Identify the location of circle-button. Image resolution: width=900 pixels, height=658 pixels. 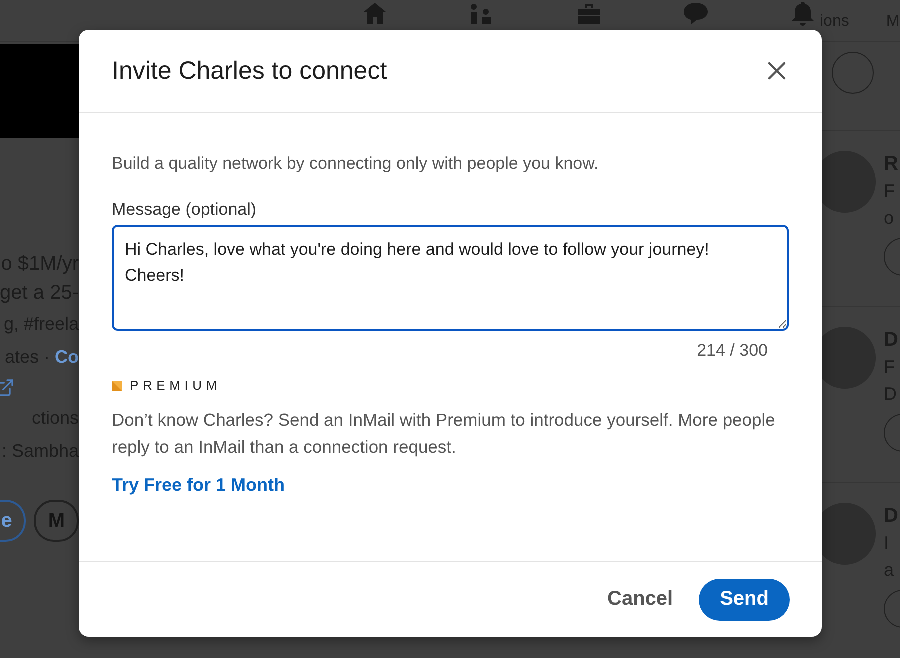
(853, 73).